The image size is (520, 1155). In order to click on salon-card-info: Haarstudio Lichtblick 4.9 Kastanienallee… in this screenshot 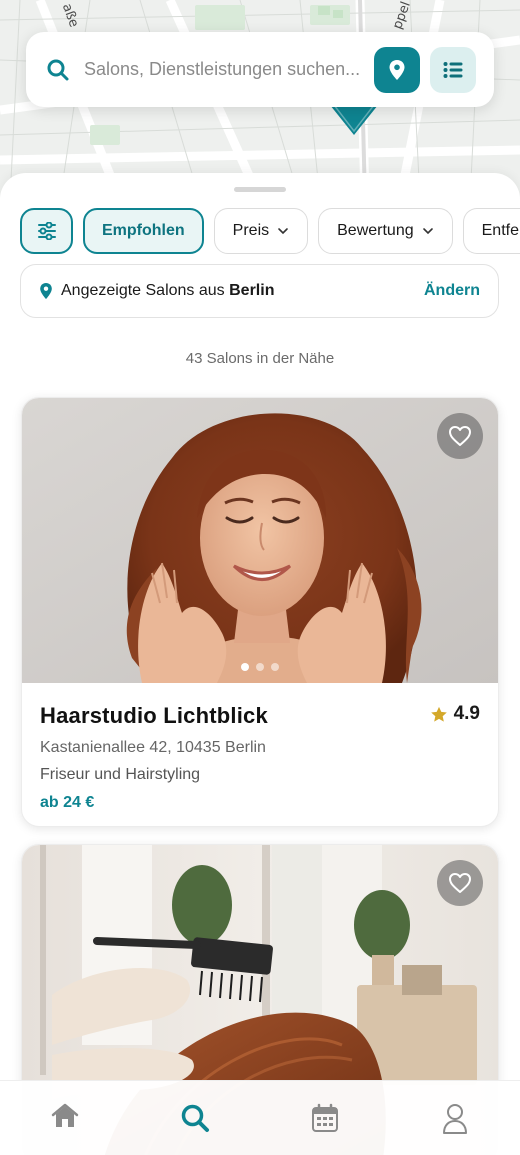, I will do `click(260, 747)`.